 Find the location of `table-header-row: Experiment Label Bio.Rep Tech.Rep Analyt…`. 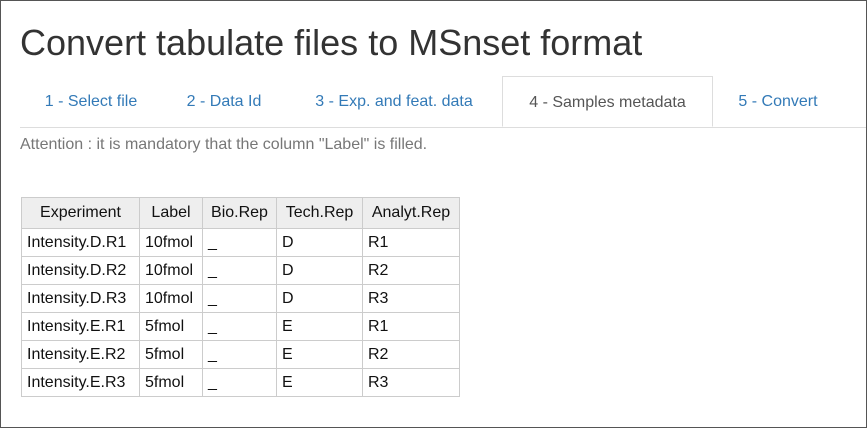

table-header-row: Experiment Label Bio.Rep Tech.Rep Analyt… is located at coordinates (240, 213).